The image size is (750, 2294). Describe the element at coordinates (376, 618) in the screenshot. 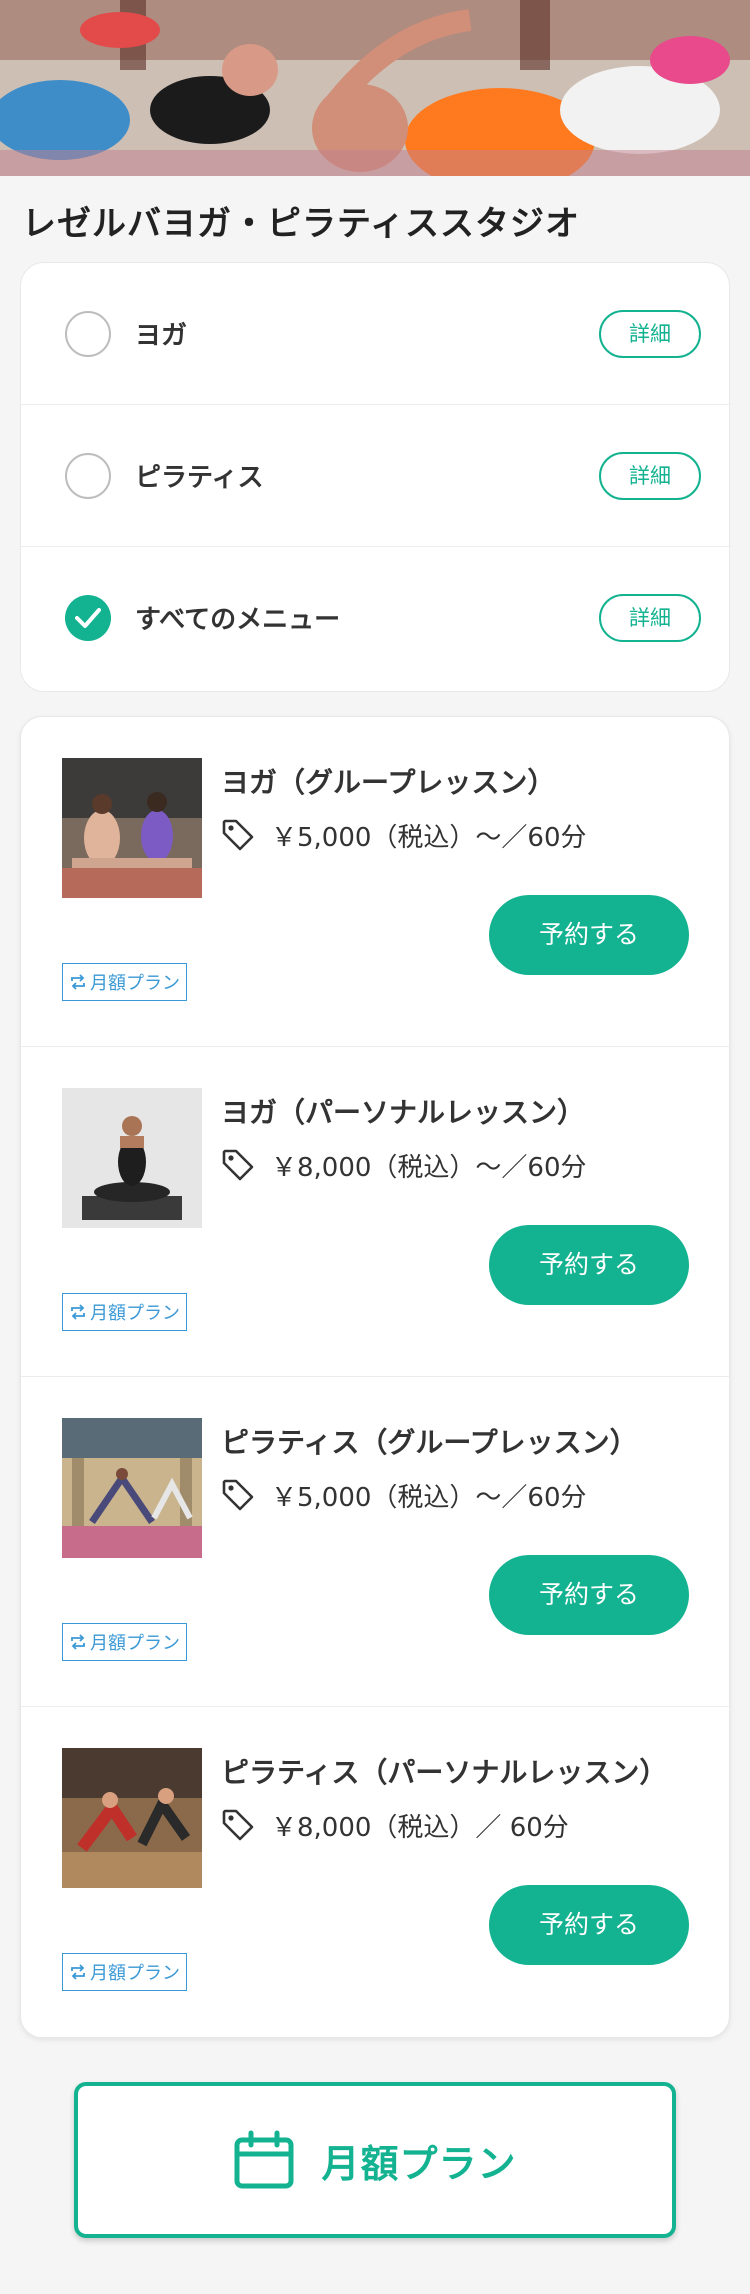

I see `category-all: すべてのメニュー 詳細` at that location.